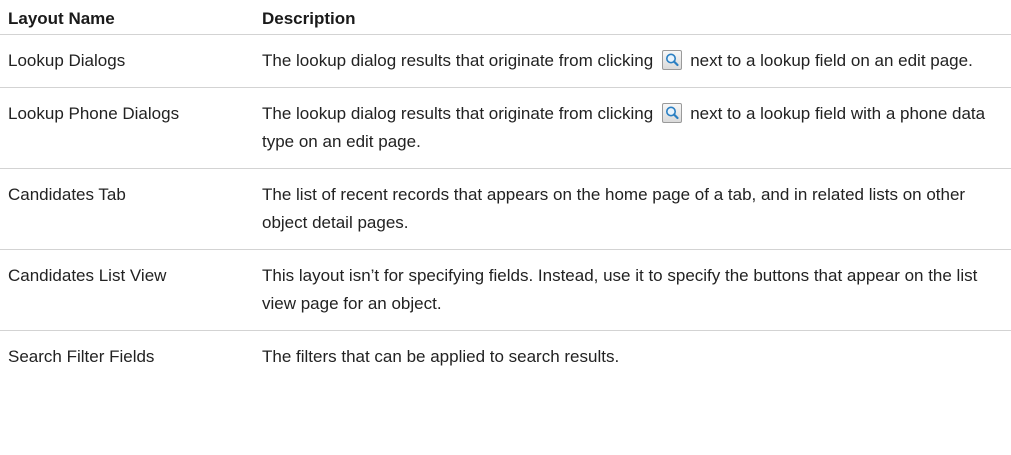 Image resolution: width=1011 pixels, height=455 pixels. I want to click on column-header-layout-name: Layout Name, so click(126, 17).